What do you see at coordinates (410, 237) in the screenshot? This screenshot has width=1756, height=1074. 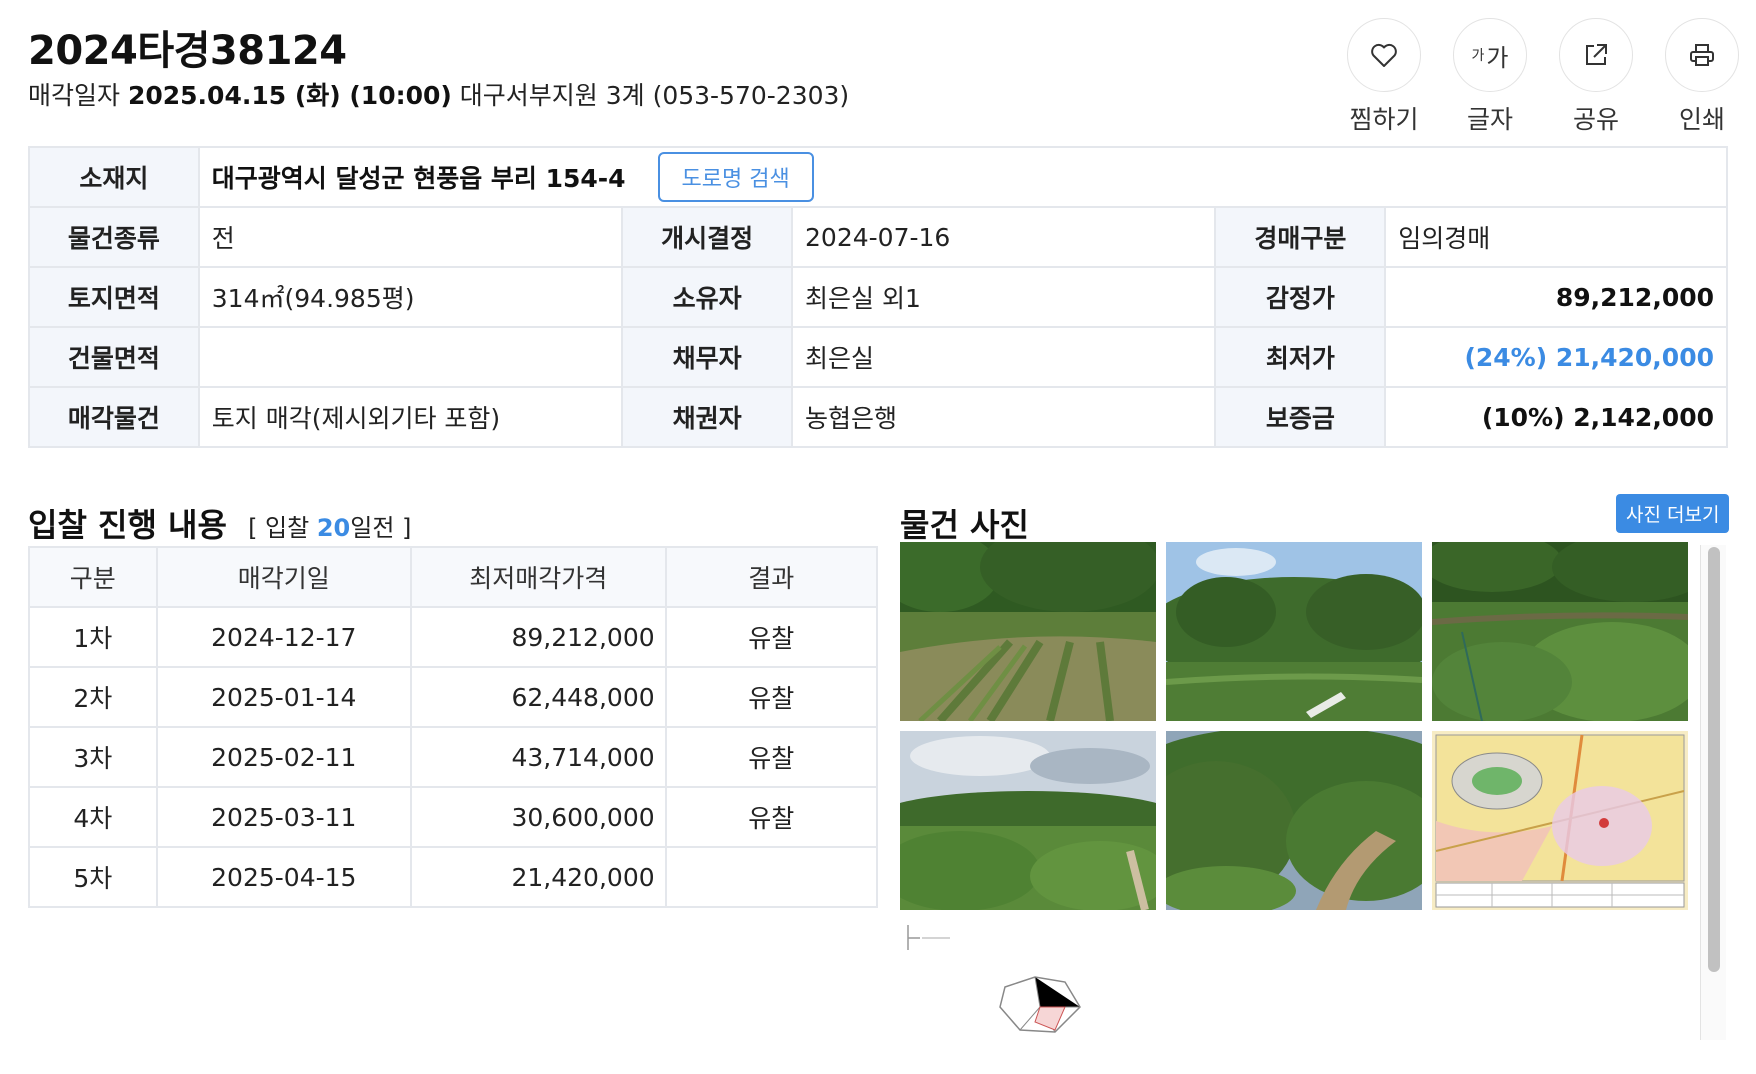 I see `info-value: 전` at bounding box center [410, 237].